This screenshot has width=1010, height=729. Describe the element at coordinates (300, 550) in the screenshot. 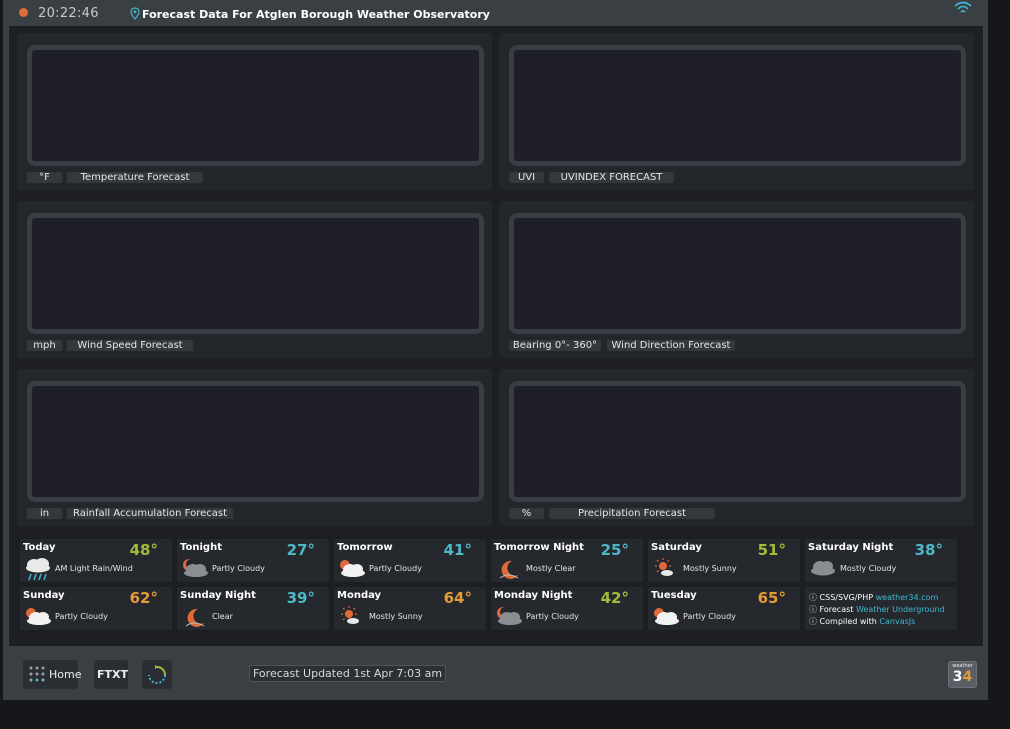

I see `forecast-temp: 27°` at that location.